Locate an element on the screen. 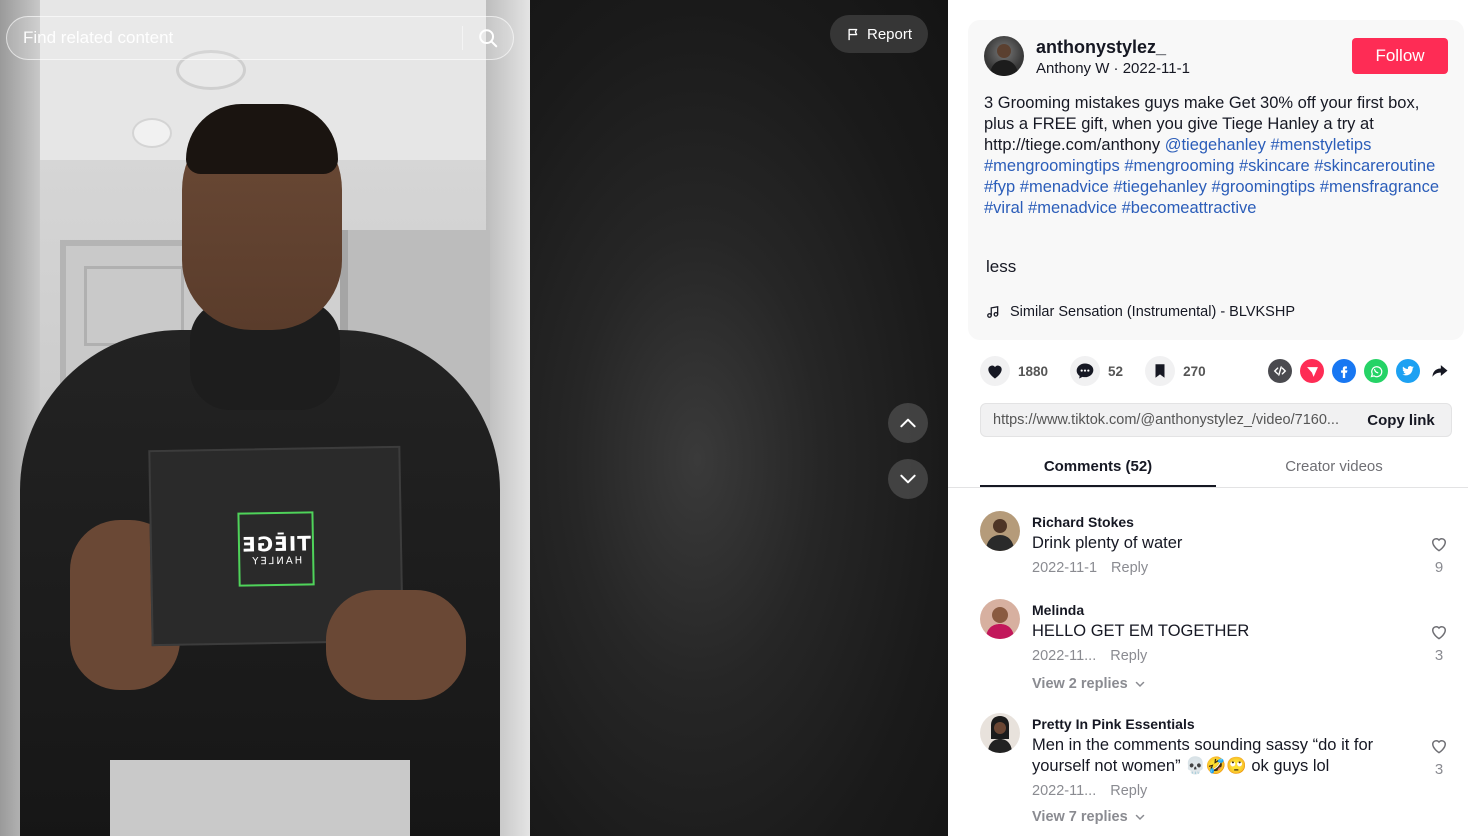 The image size is (1468, 836). product-logo: TIĒGE HANLEY is located at coordinates (276, 549).